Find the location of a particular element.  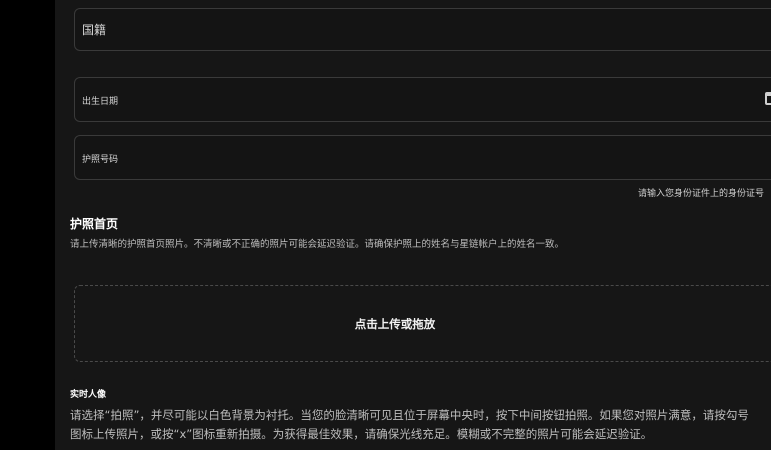

calendar-icon is located at coordinates (768, 98).